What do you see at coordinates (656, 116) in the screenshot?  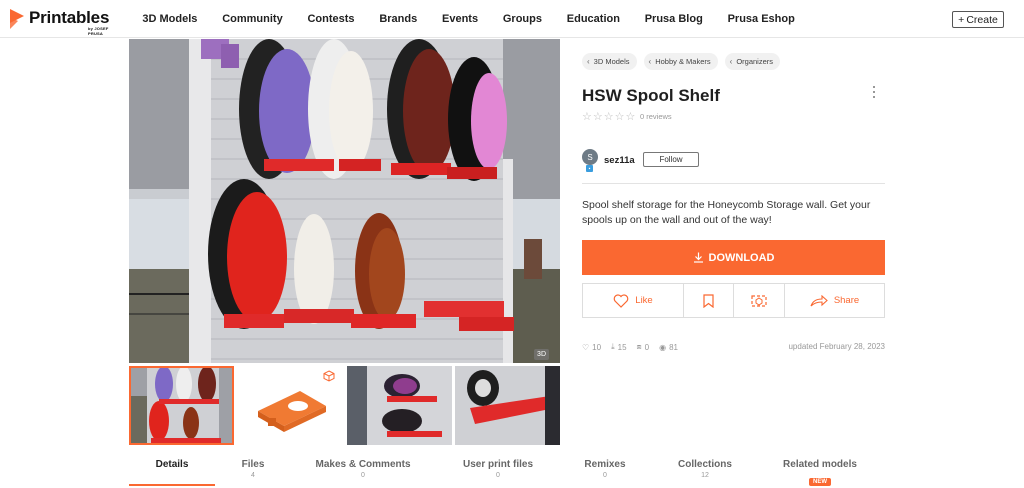 I see `reviews-count: 0 reviews` at bounding box center [656, 116].